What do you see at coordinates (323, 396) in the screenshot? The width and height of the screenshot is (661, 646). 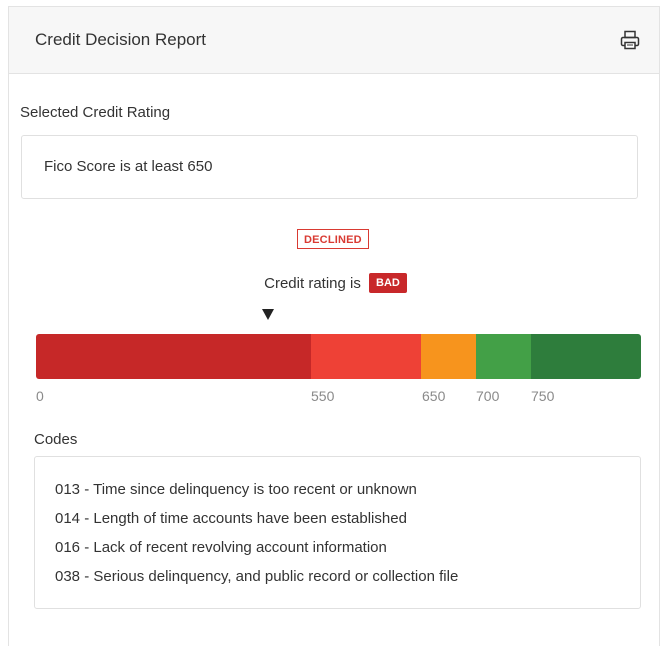 I see `scale-tick-label: 550` at bounding box center [323, 396].